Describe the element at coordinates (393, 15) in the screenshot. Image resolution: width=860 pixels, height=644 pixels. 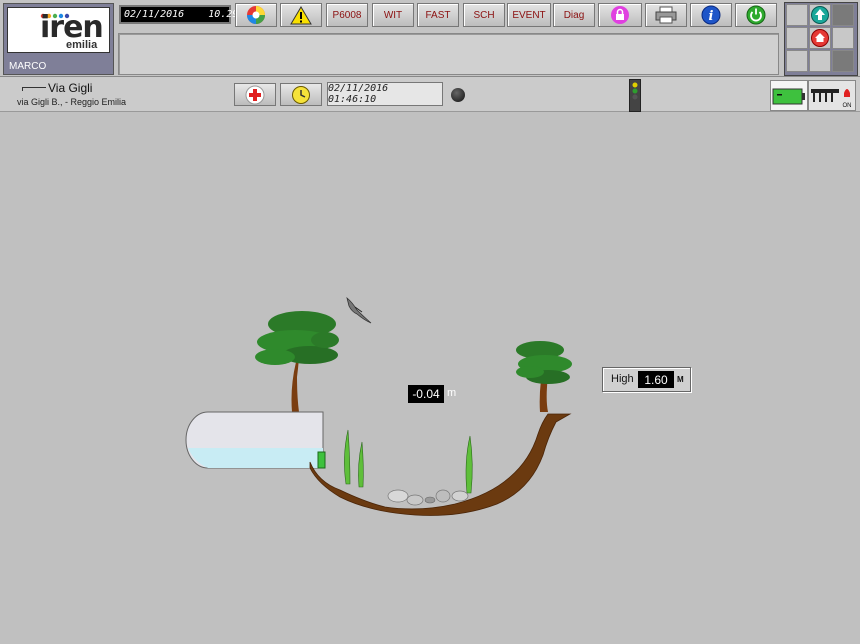
I see `wit-button: WIT` at that location.